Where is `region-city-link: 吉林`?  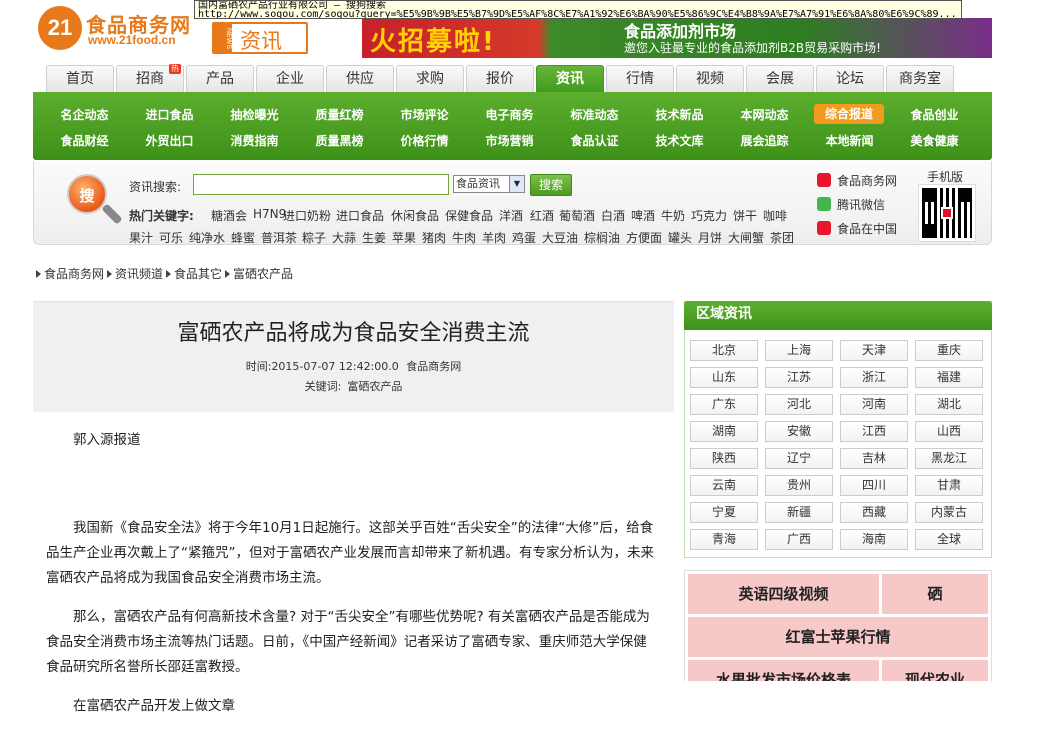 region-city-link: 吉林 is located at coordinates (874, 458).